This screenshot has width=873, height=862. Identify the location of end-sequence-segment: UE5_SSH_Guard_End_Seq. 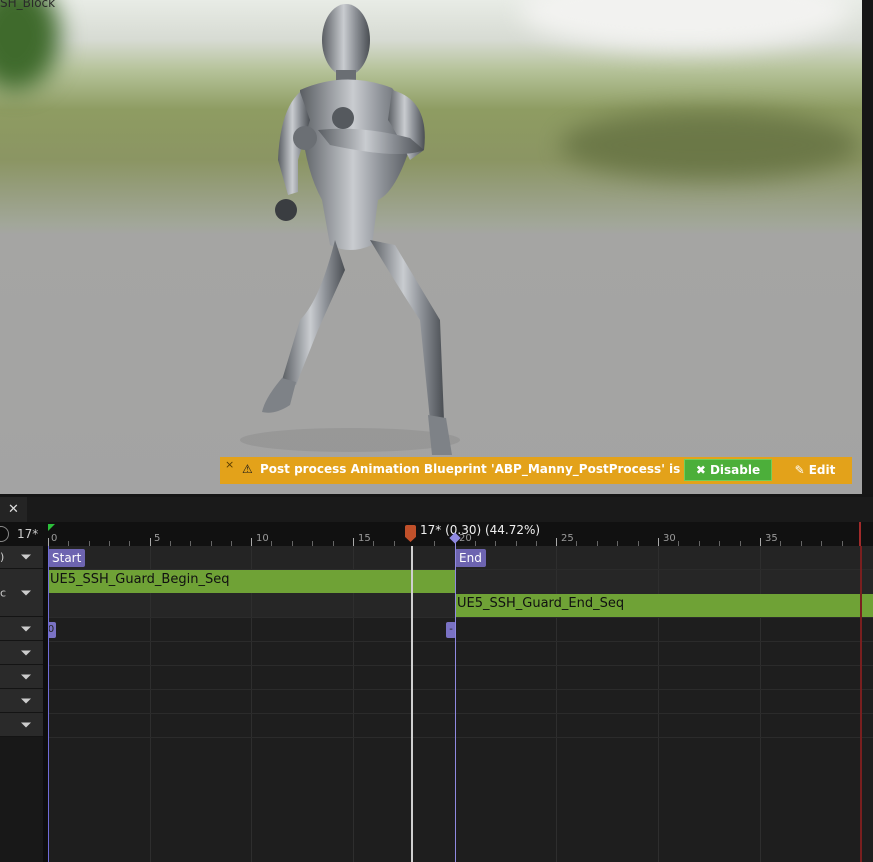
(664, 605).